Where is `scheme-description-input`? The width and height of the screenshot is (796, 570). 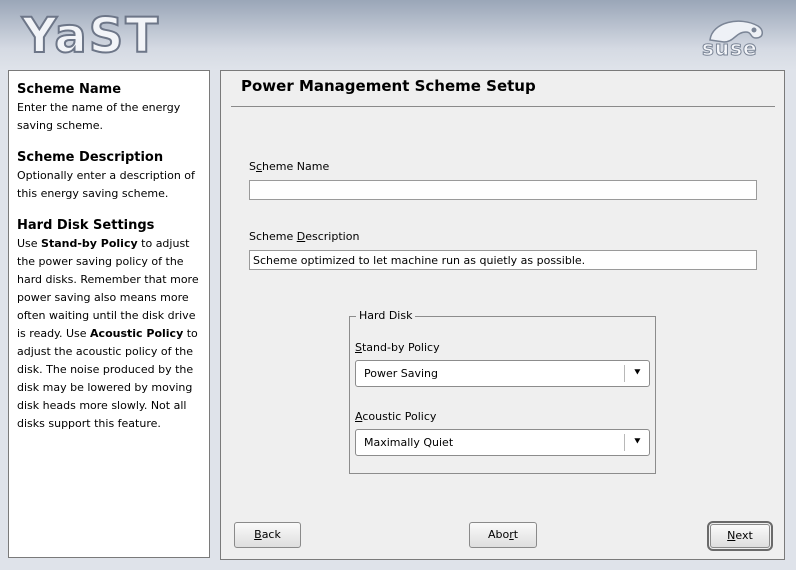 scheme-description-input is located at coordinates (503, 260).